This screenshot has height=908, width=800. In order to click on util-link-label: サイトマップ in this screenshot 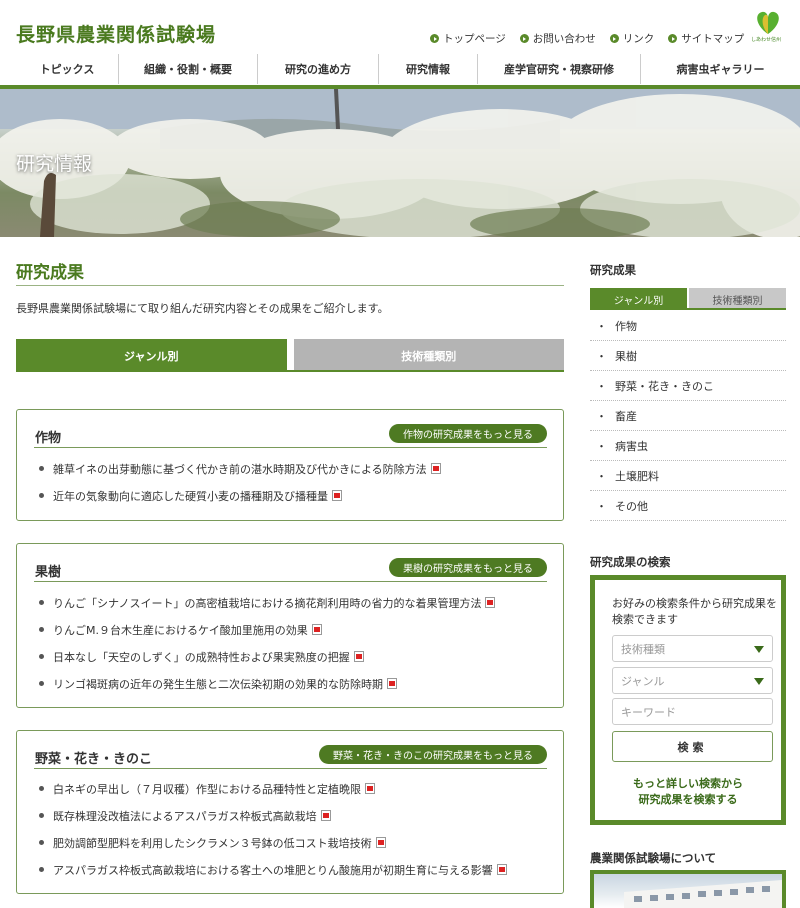, I will do `click(713, 39)`.